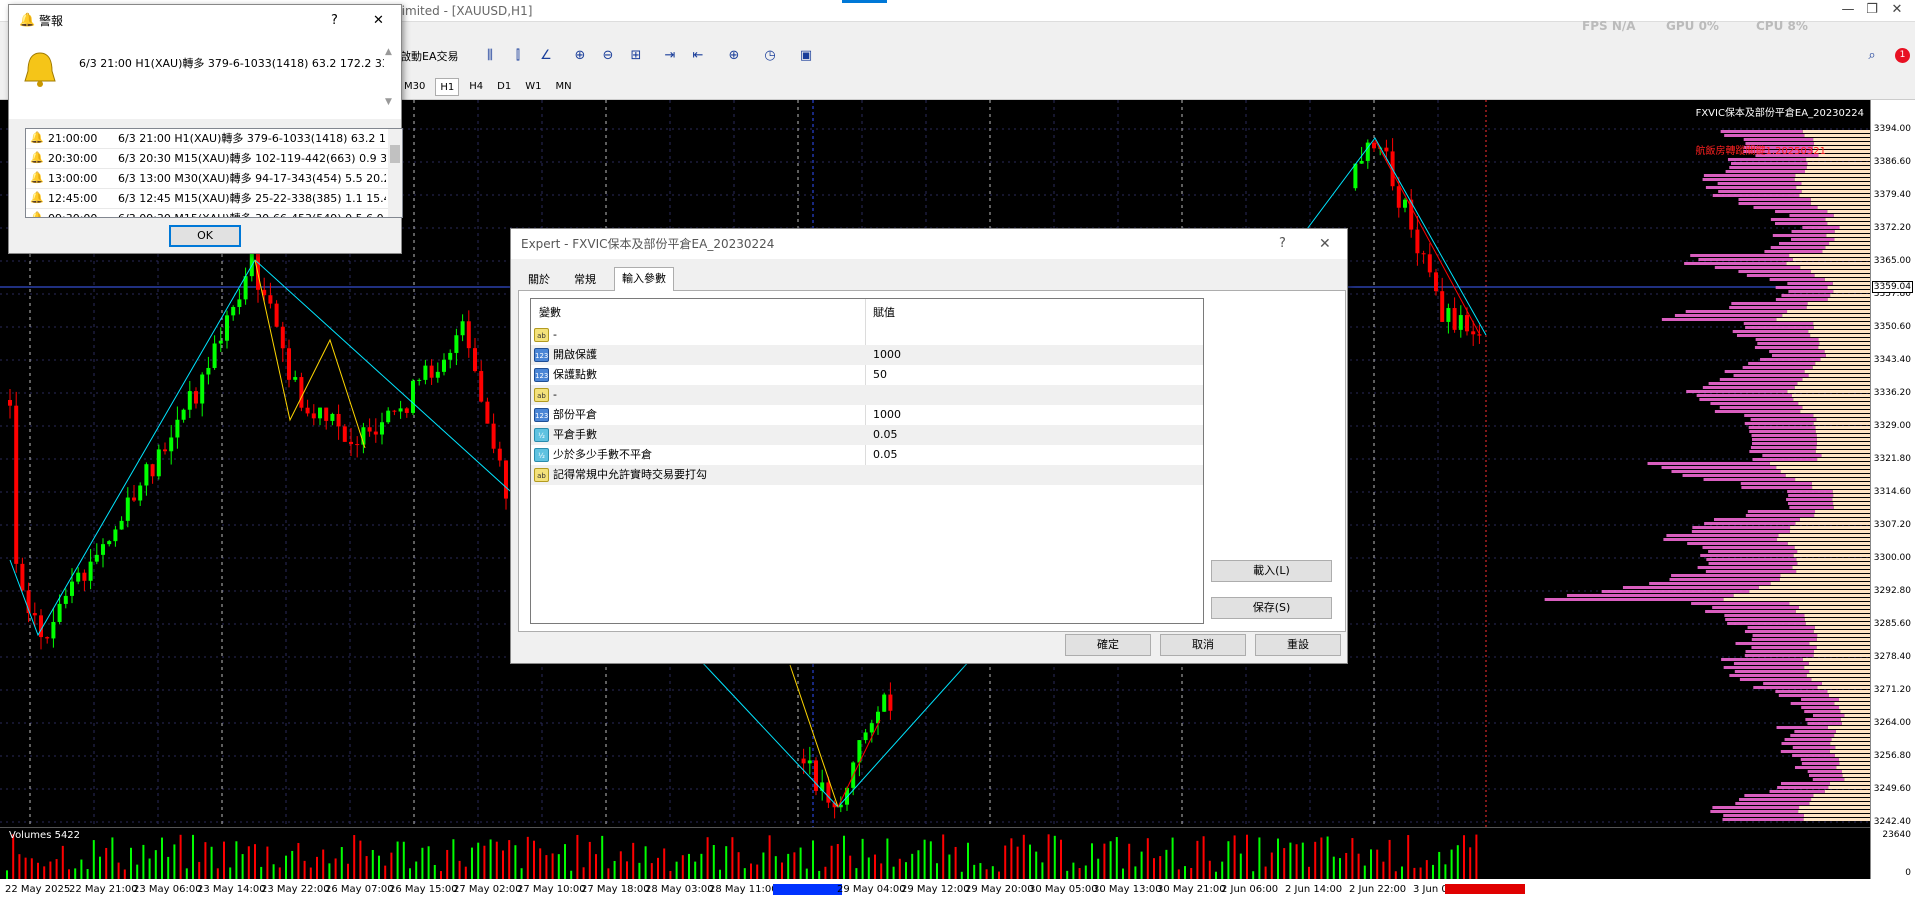  What do you see at coordinates (504, 87) in the screenshot?
I see `timeframe-d1: D1` at bounding box center [504, 87].